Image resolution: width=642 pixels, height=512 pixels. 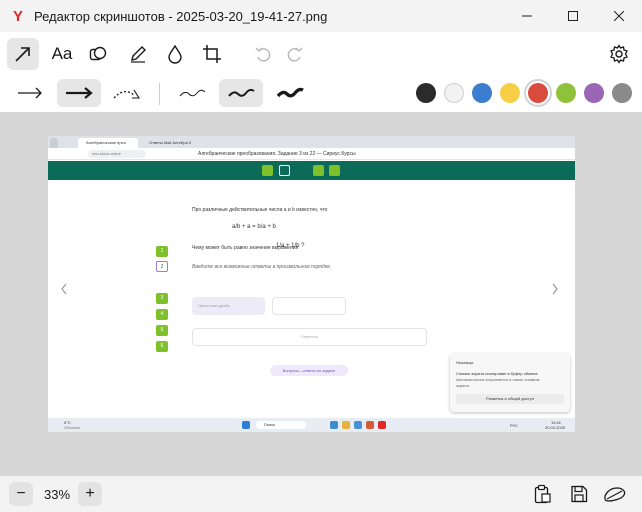 I want to click on share-cloud-icon, so click(x=615, y=494).